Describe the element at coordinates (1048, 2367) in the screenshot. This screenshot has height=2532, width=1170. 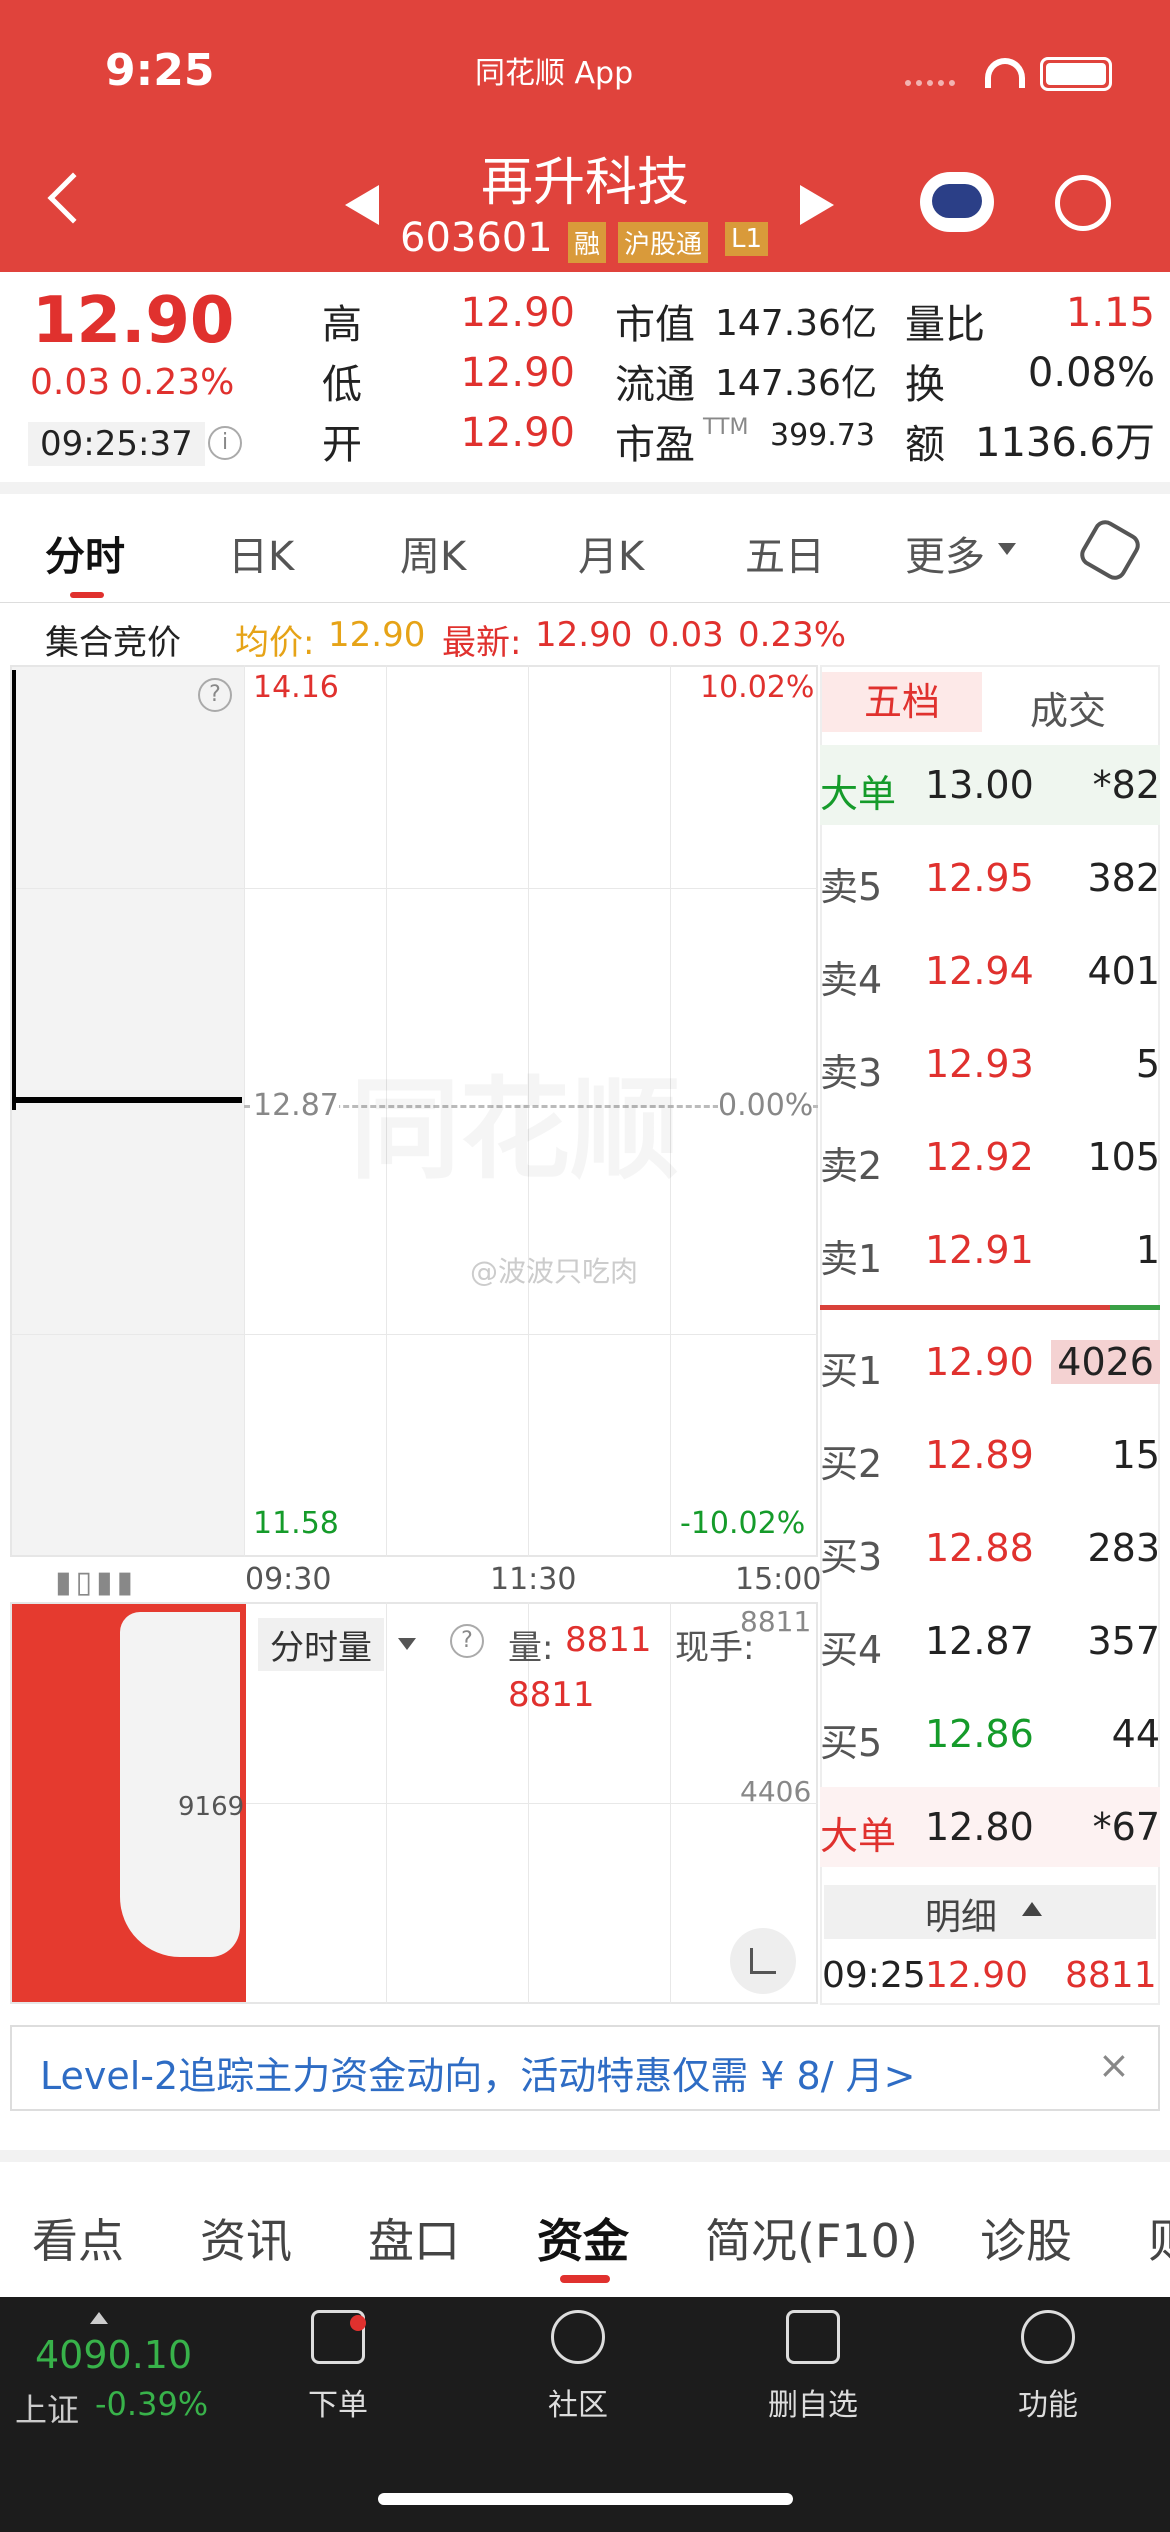
I see `nav-functions: 功能` at that location.